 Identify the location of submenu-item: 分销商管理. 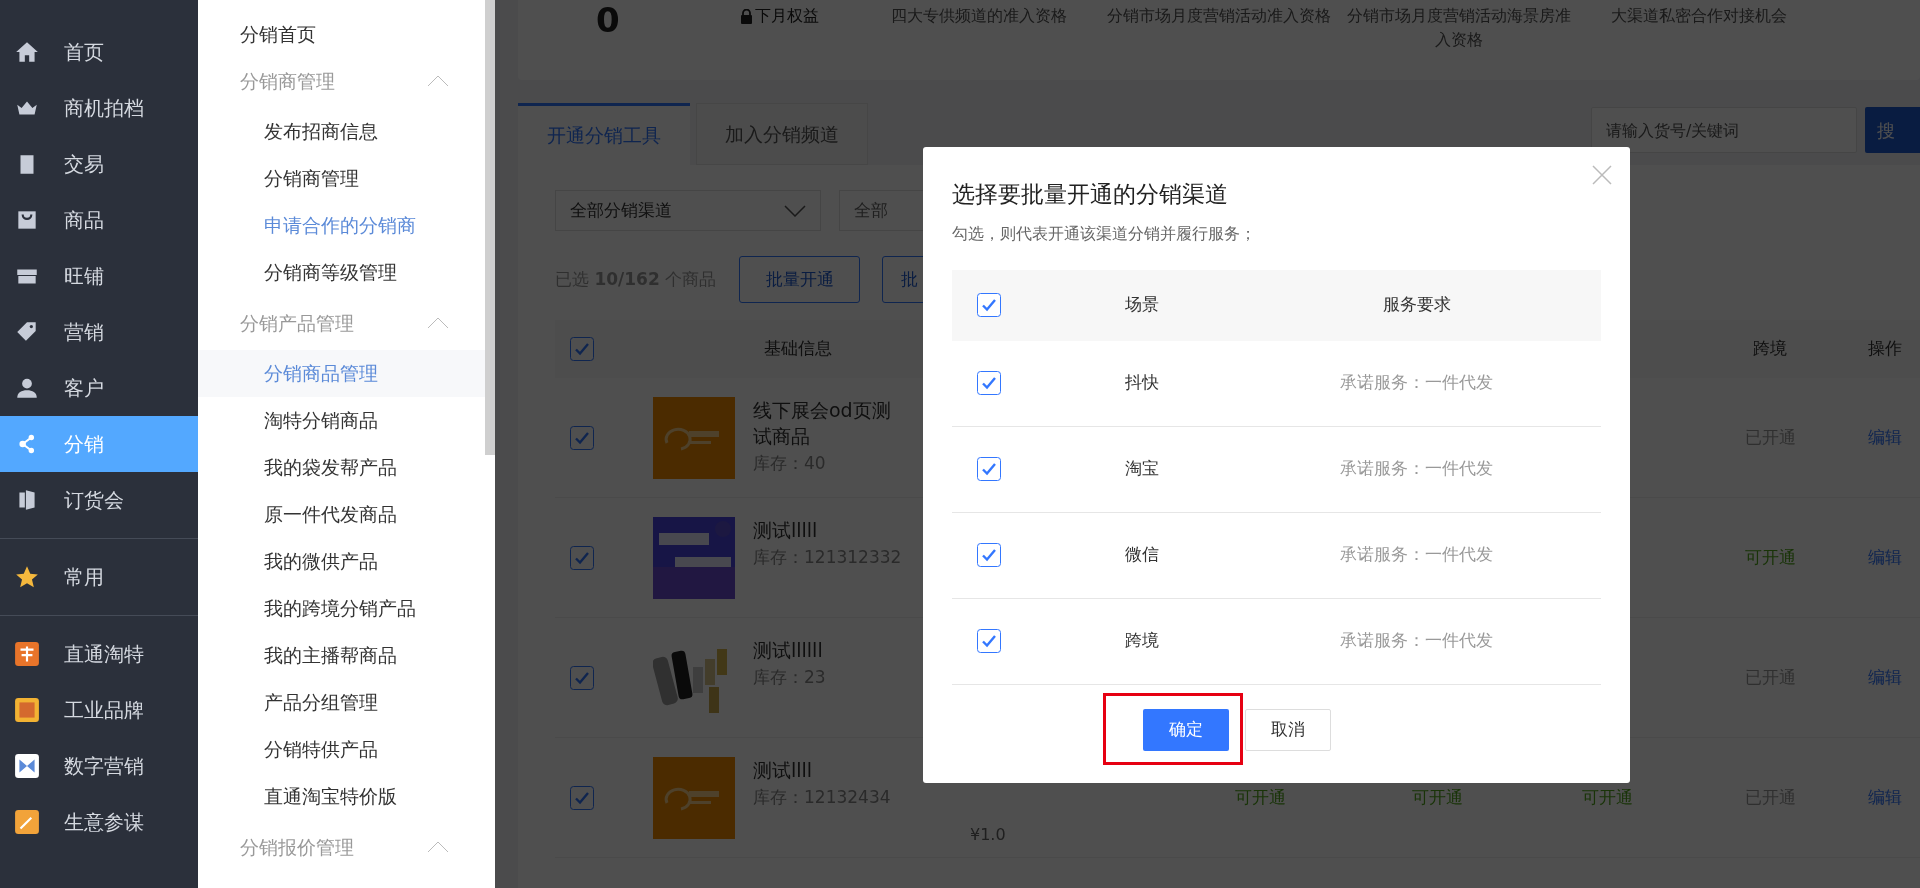
(341, 178).